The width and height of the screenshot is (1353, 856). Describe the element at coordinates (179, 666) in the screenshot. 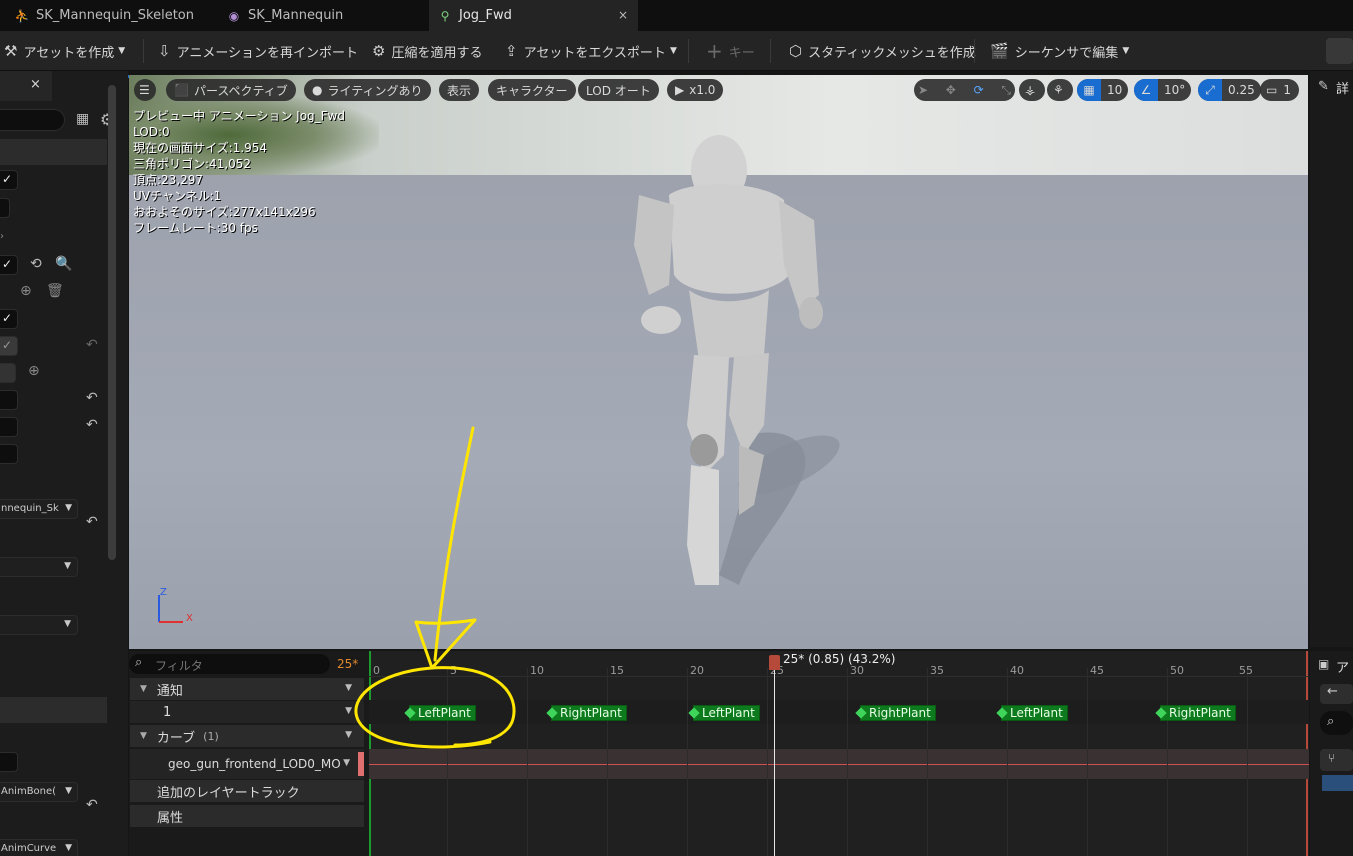

I see `filter-placeholder: フィルタ` at that location.